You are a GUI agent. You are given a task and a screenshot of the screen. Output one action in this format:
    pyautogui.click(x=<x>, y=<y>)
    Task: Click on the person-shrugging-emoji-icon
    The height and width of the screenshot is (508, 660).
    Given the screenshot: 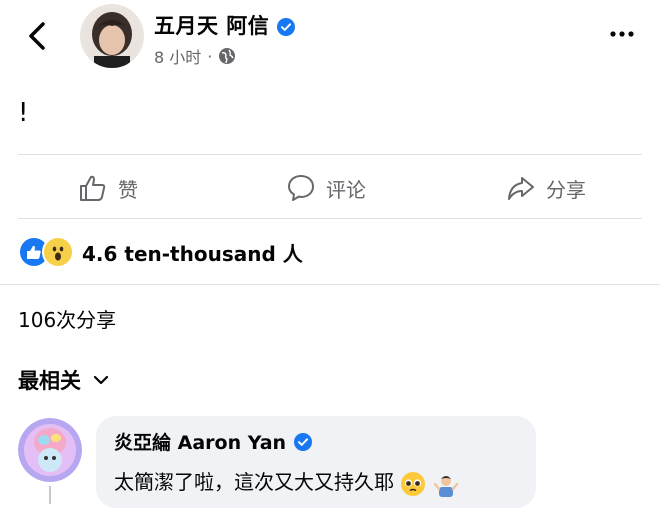 What is the action you would take?
    pyautogui.click(x=445, y=486)
    